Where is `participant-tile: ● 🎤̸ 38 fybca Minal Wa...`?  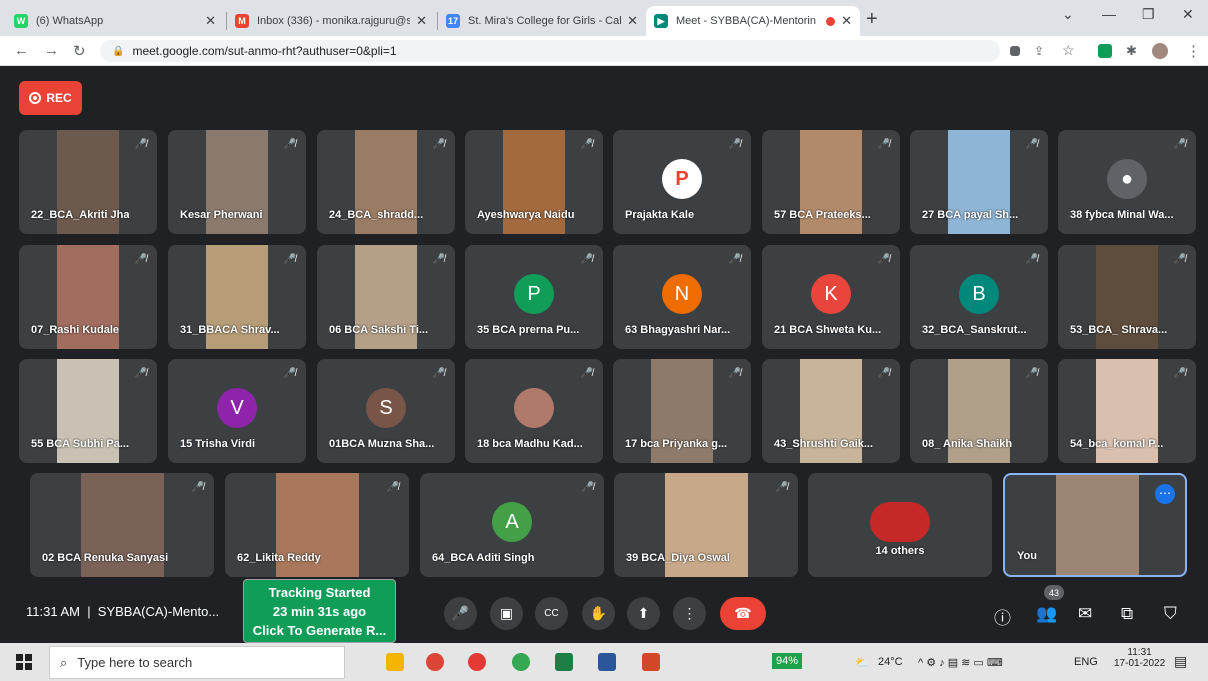
participant-tile: ● 🎤̸ 38 fybca Minal Wa... is located at coordinates (1127, 182).